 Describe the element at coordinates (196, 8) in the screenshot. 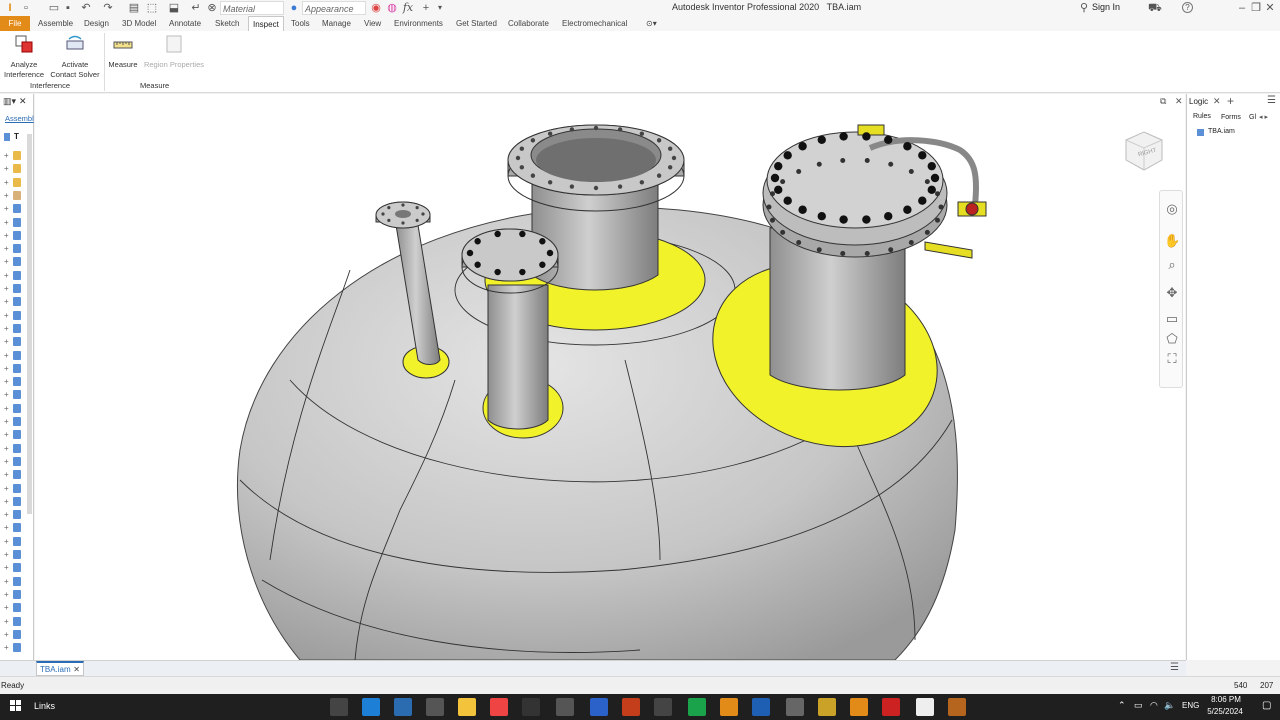

I see `return-icon: ↵` at that location.